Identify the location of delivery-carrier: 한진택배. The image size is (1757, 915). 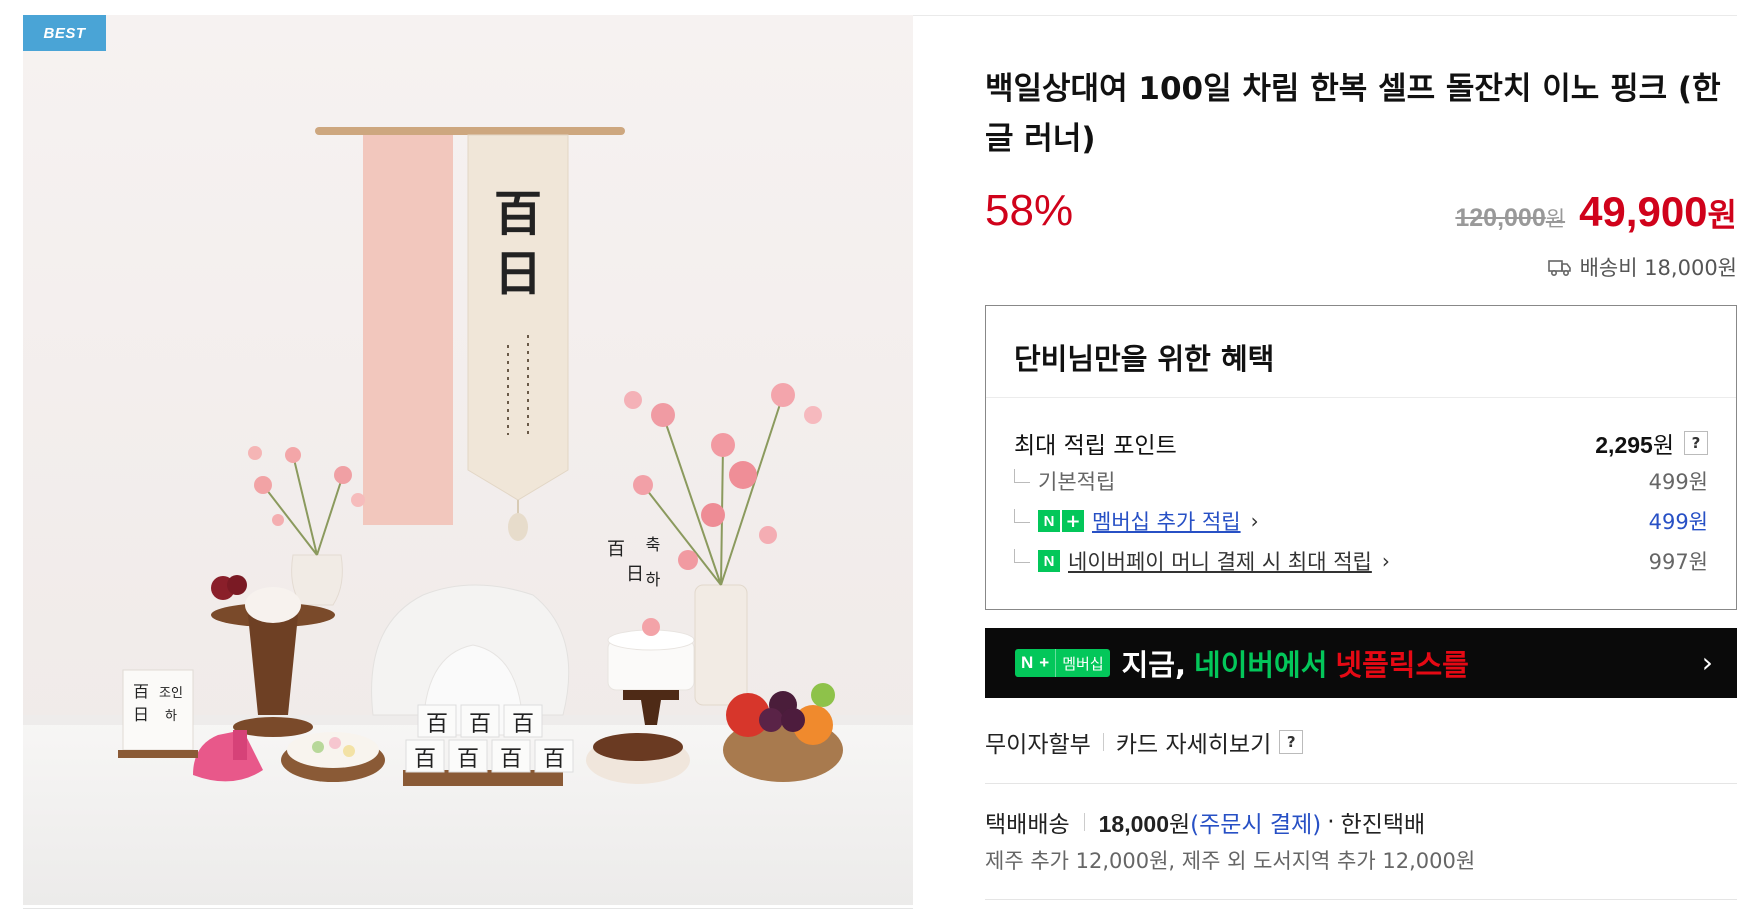
(1383, 825).